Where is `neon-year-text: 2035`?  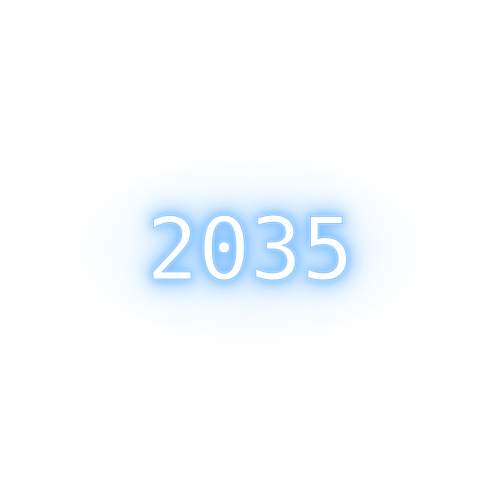 neon-year-text: 2035 is located at coordinates (250, 250).